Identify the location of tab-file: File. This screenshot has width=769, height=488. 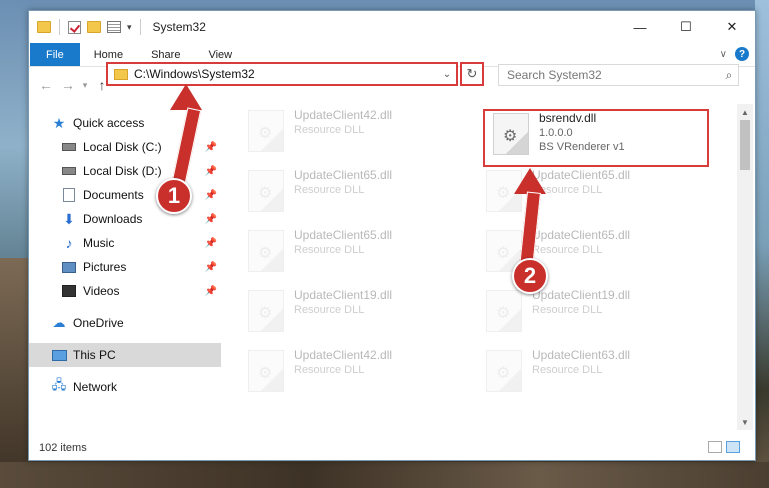
(55, 54).